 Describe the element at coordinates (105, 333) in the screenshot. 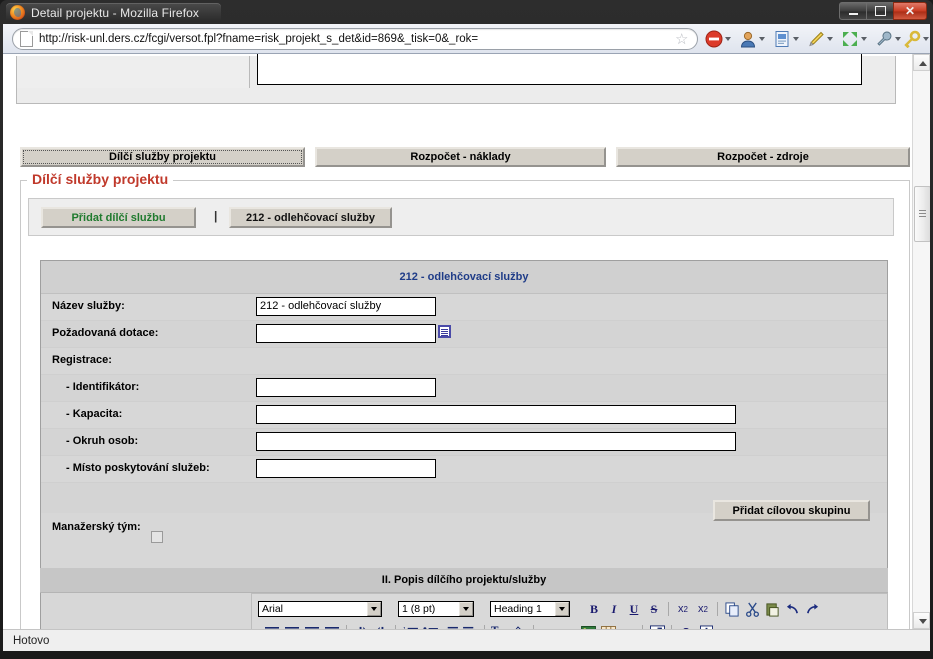

I see `label-pozadovana-dotace: Požadovaná dotace:` at that location.